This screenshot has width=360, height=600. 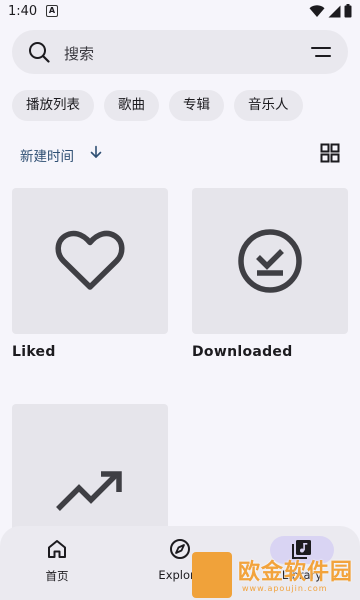 What do you see at coordinates (285, 588) in the screenshot?
I see `watermark-url: www.apoujin.com` at bounding box center [285, 588].